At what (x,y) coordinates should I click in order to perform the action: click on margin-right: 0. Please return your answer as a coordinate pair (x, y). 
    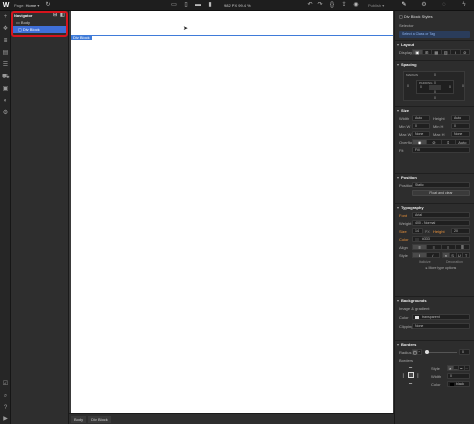
    Looking at the image, I should click on (463, 86).